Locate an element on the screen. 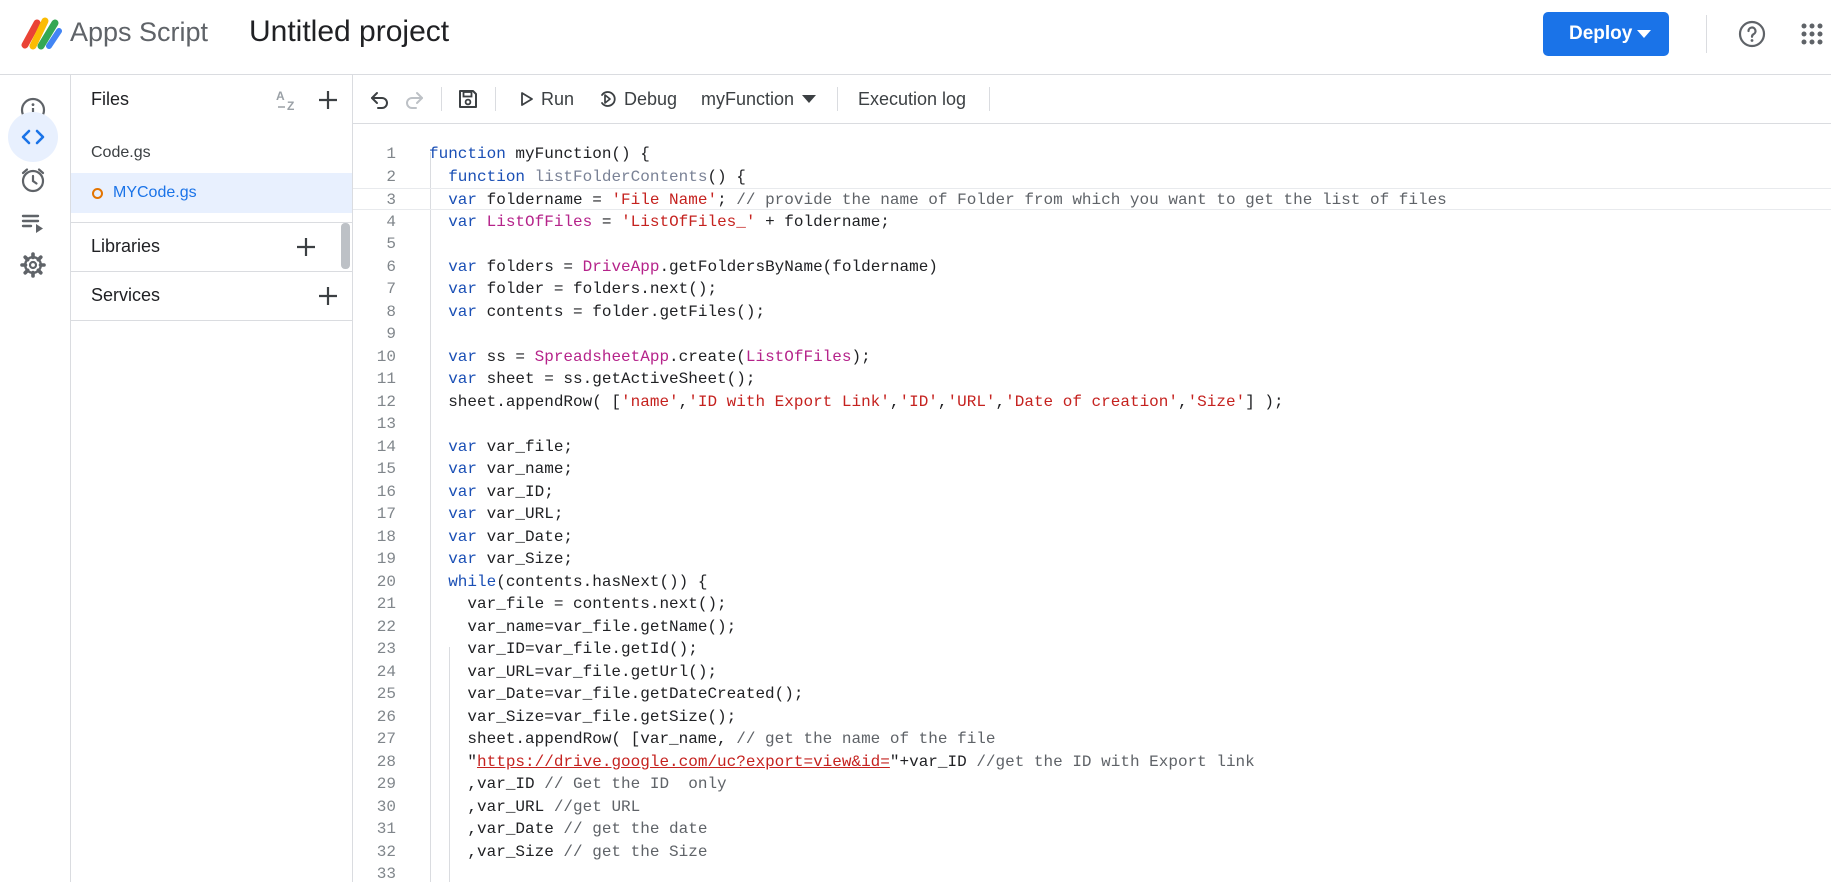  line-number: 11 is located at coordinates (386, 379).